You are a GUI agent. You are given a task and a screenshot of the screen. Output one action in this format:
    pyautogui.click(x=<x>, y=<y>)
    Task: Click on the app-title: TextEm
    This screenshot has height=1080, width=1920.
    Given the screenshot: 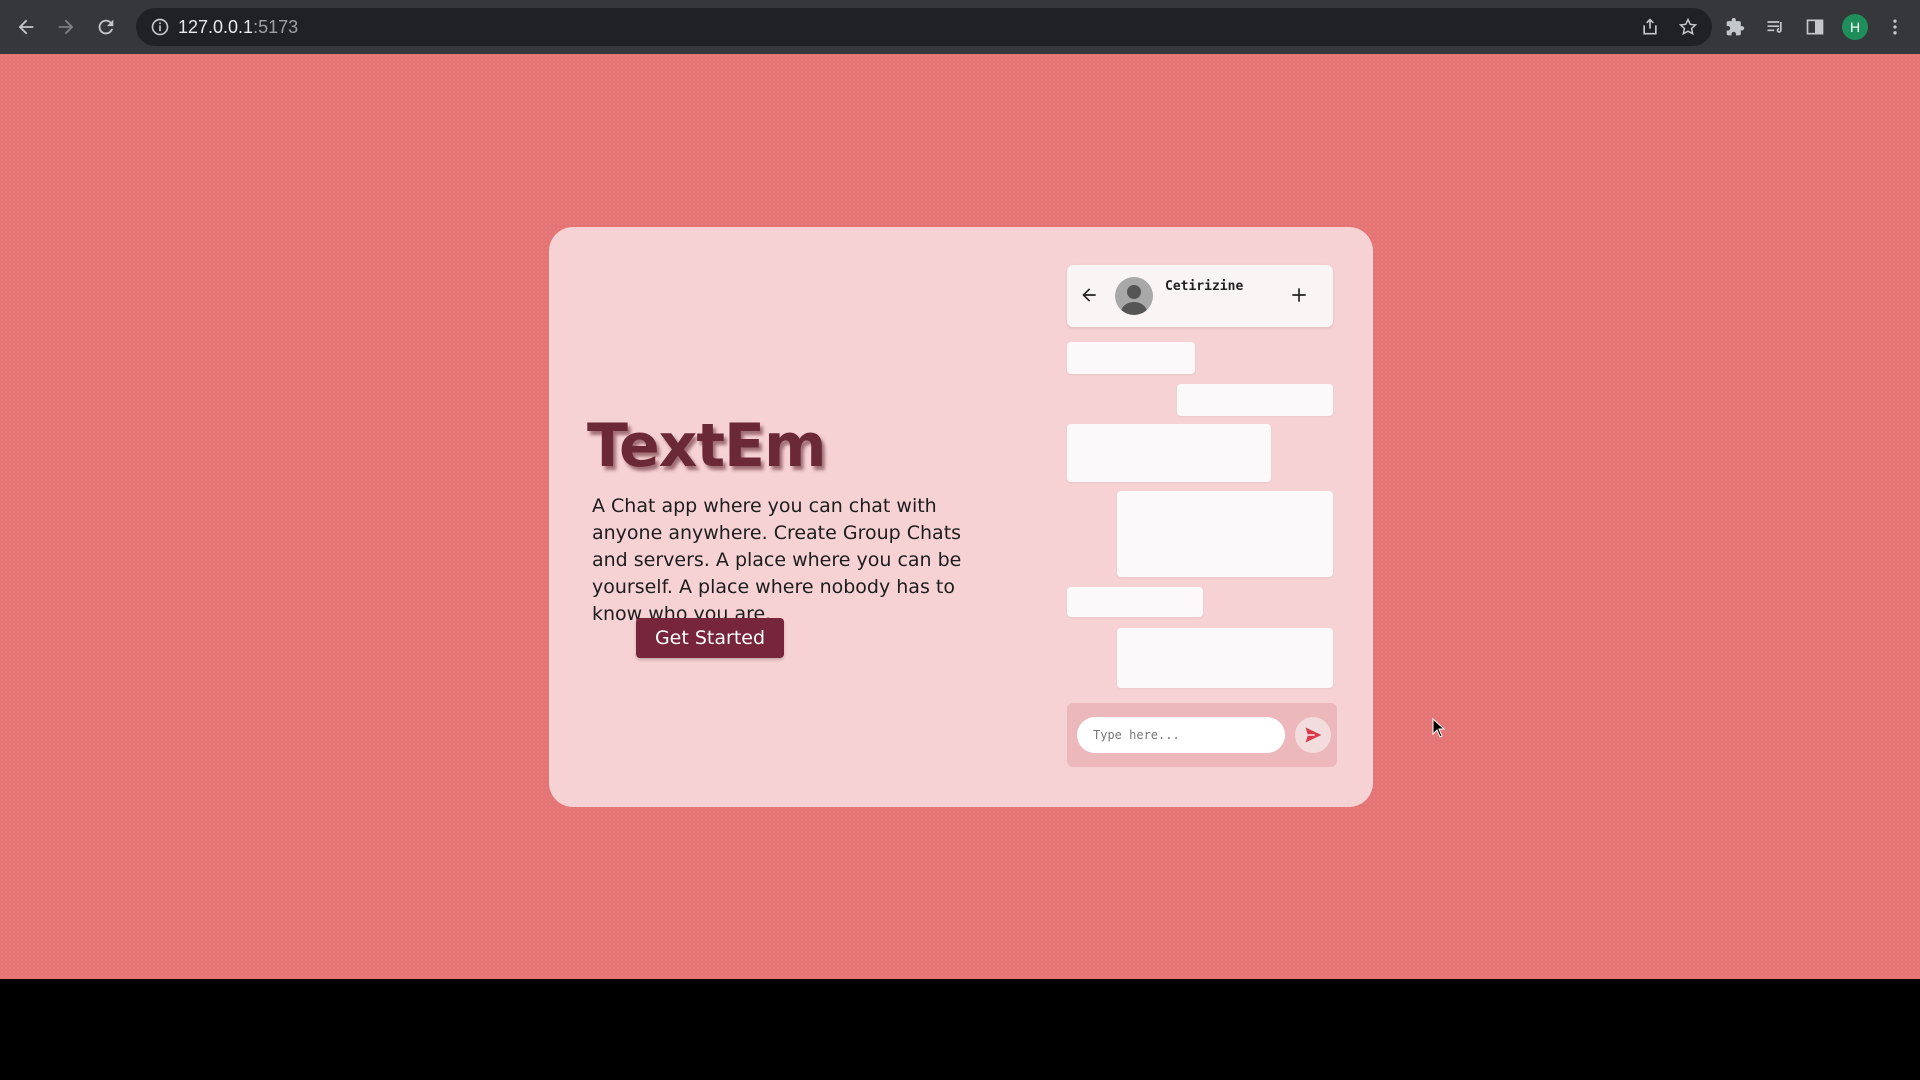 What is the action you would take?
    pyautogui.click(x=707, y=446)
    